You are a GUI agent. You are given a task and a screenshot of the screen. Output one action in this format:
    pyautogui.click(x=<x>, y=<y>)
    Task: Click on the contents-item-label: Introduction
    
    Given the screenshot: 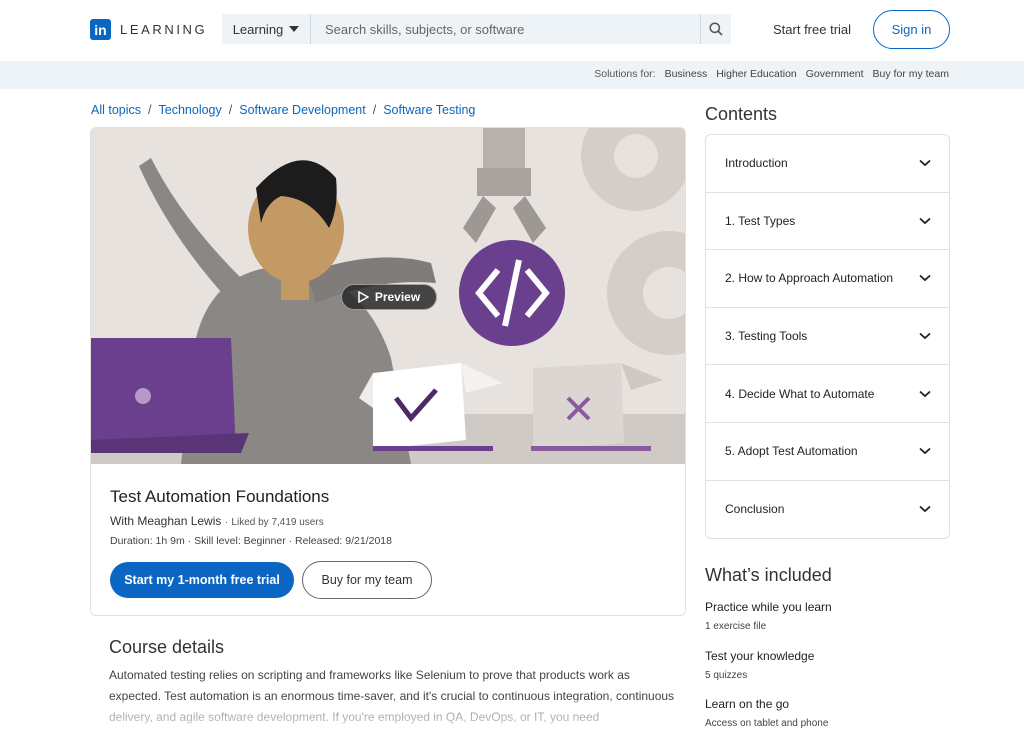 What is the action you would take?
    pyautogui.click(x=756, y=163)
    